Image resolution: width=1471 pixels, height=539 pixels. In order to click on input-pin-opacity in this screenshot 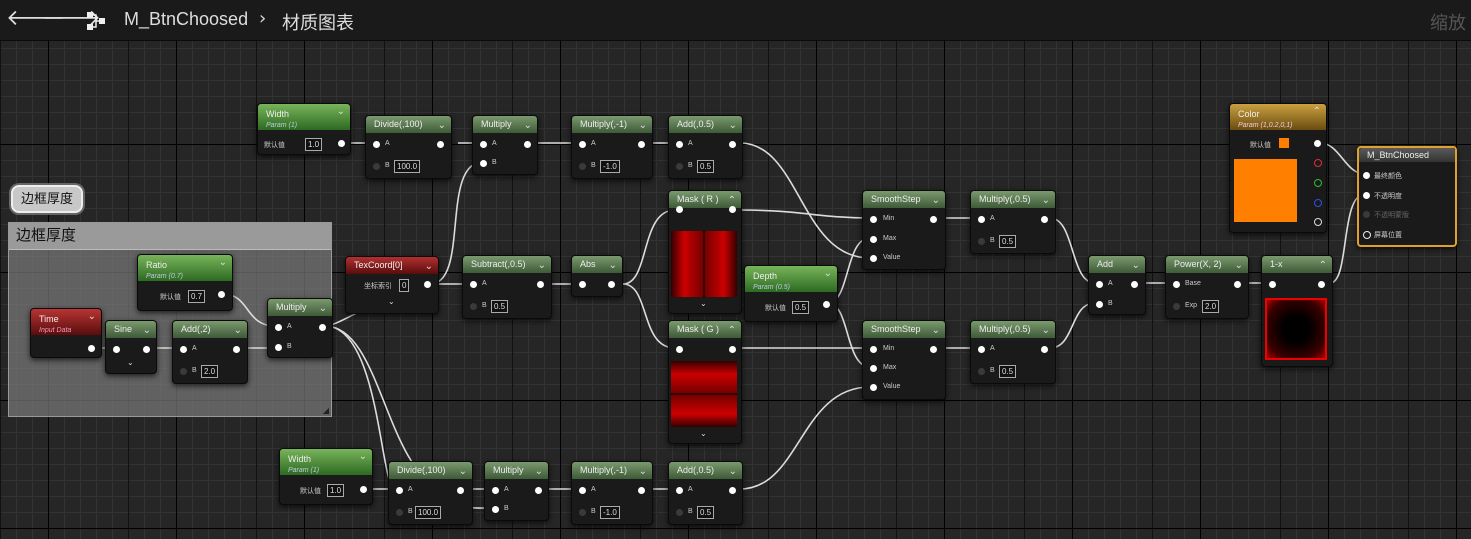, I will do `click(1366, 195)`.